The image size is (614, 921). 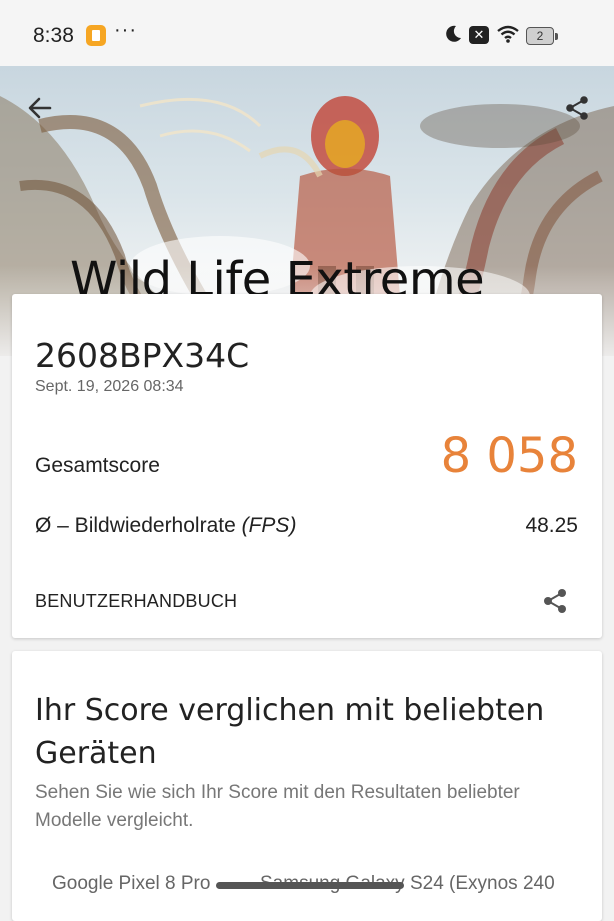 What do you see at coordinates (136, 601) in the screenshot?
I see `user-manual-link: BENUTZERHANDBUCH` at bounding box center [136, 601].